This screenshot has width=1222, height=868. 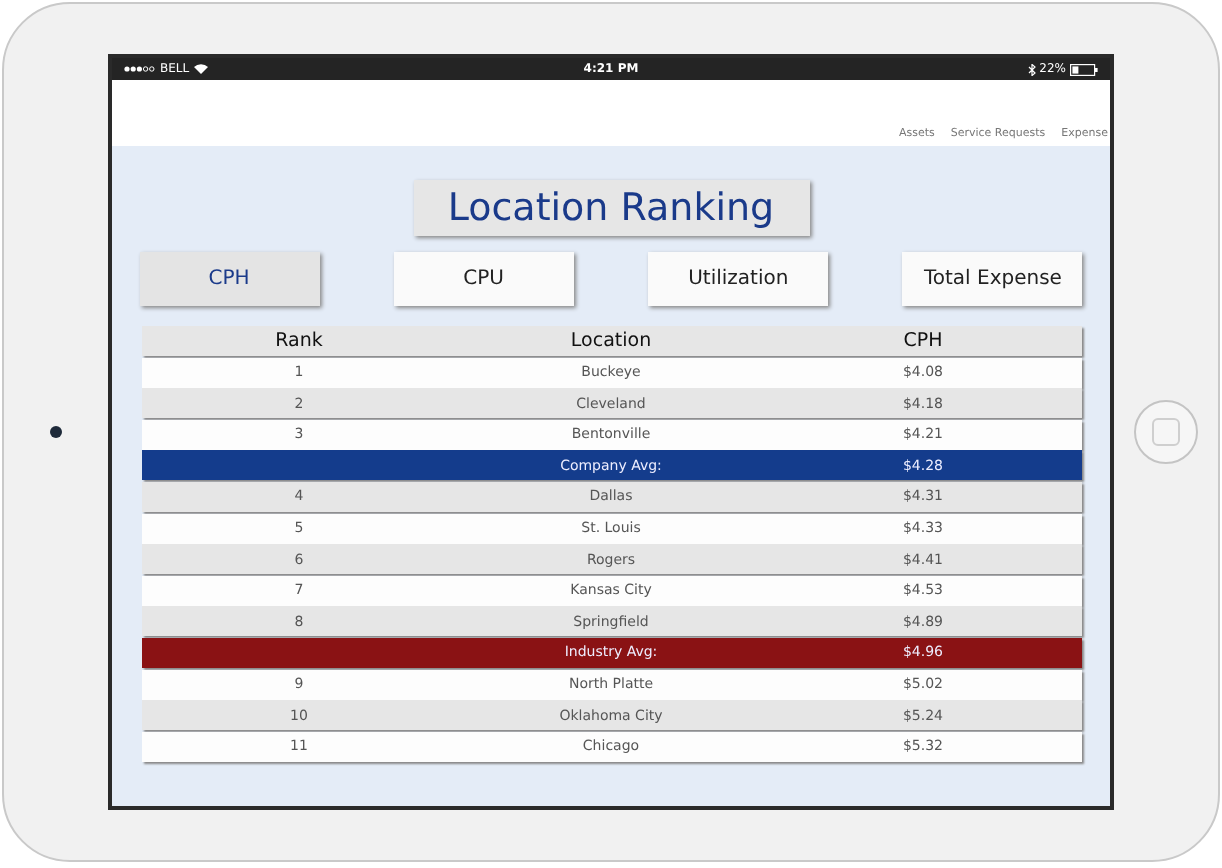 I want to click on tab: CPU, so click(x=483, y=279).